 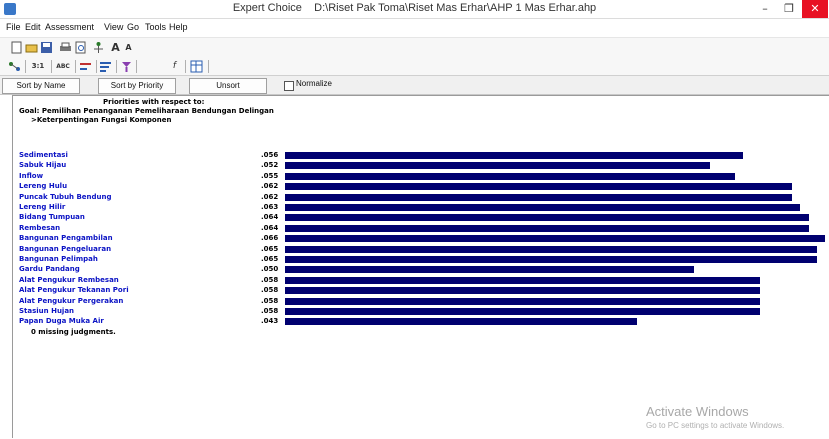 I want to click on priority-row: Papan Duga Muka Air .043, so click(x=421, y=322).